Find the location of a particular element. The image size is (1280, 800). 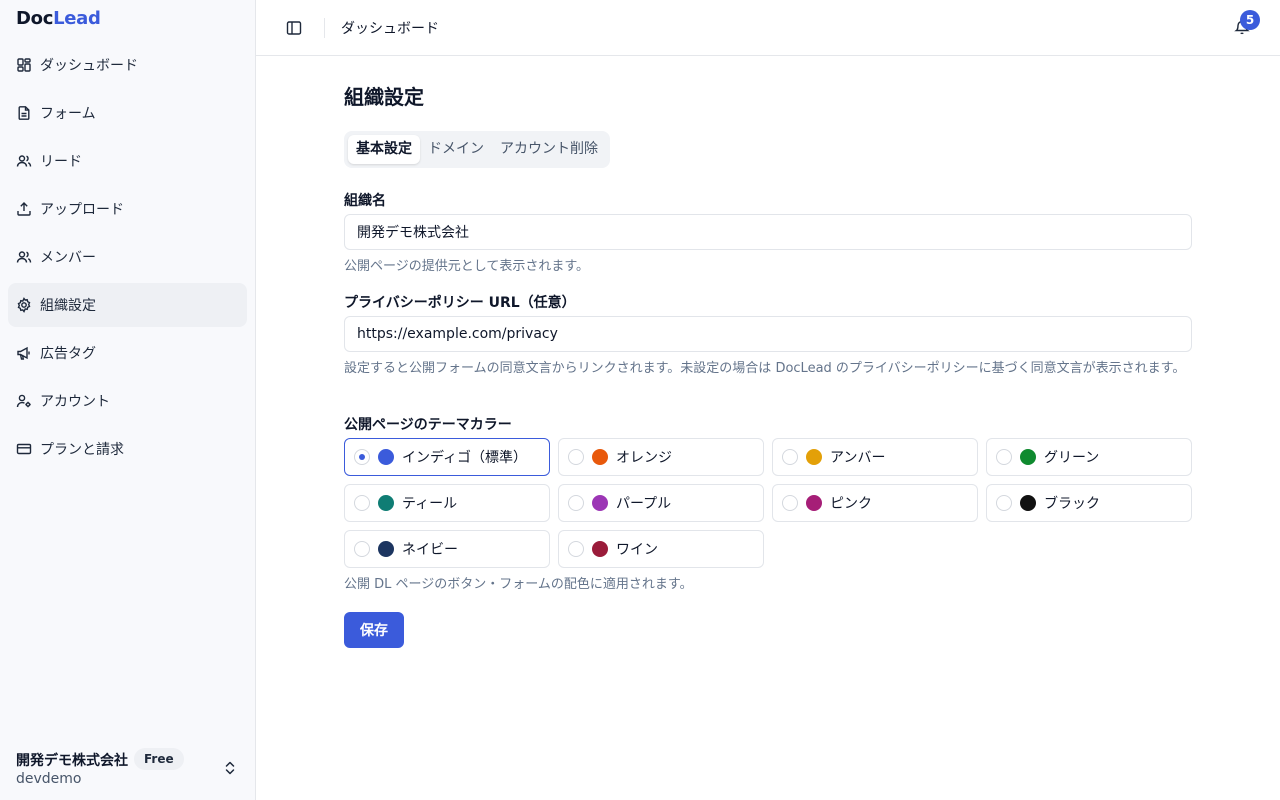

megaphone-icon is located at coordinates (24, 353).